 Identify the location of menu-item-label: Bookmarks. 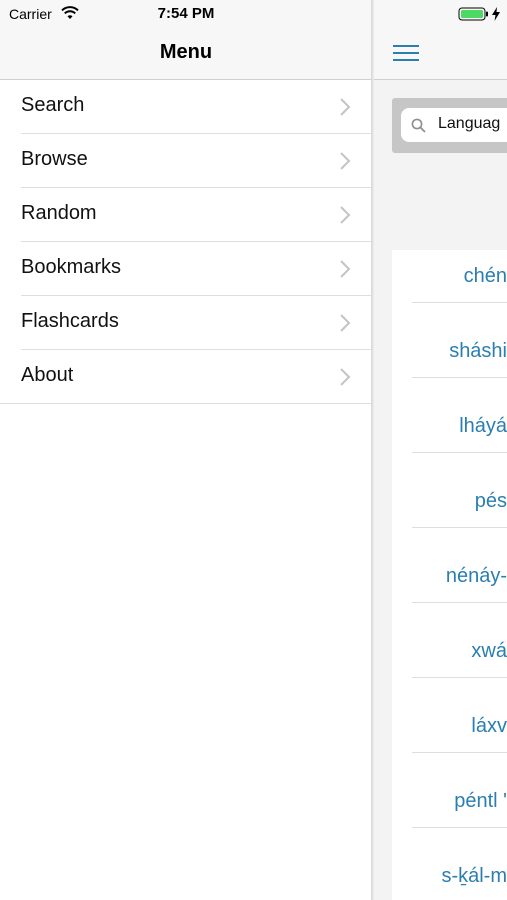
(71, 267).